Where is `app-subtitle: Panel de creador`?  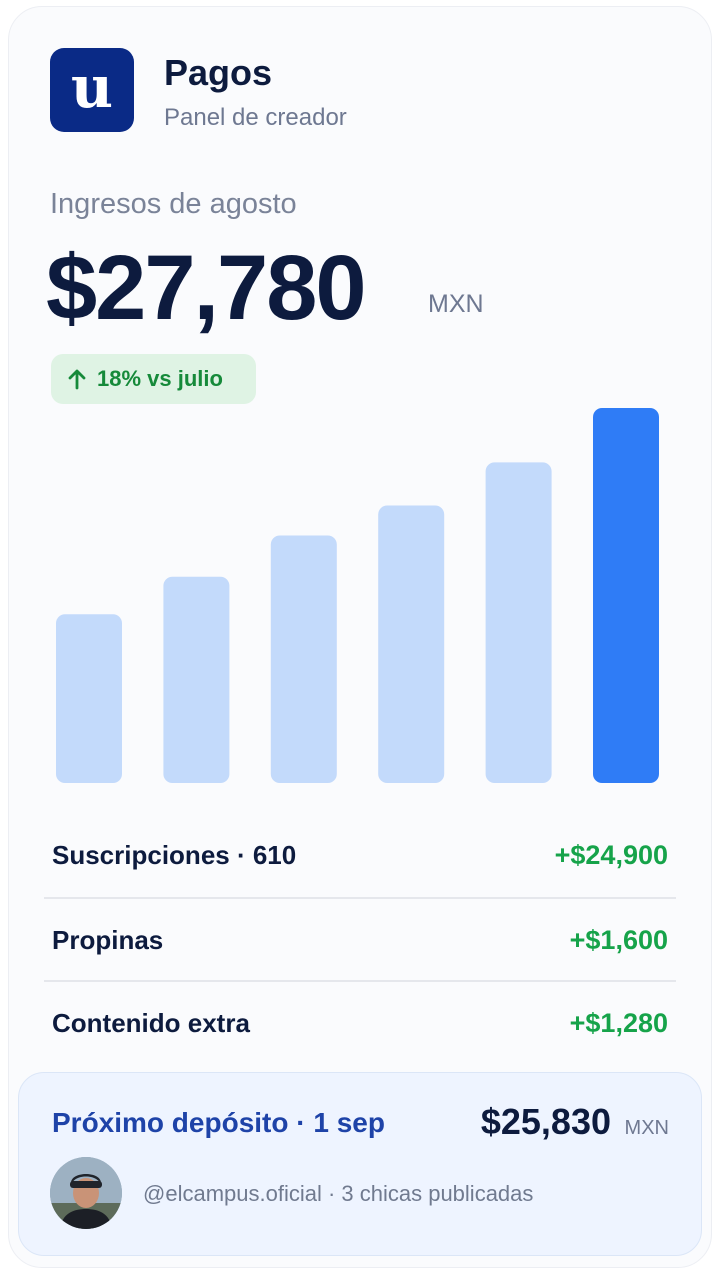 app-subtitle: Panel de creador is located at coordinates (255, 117).